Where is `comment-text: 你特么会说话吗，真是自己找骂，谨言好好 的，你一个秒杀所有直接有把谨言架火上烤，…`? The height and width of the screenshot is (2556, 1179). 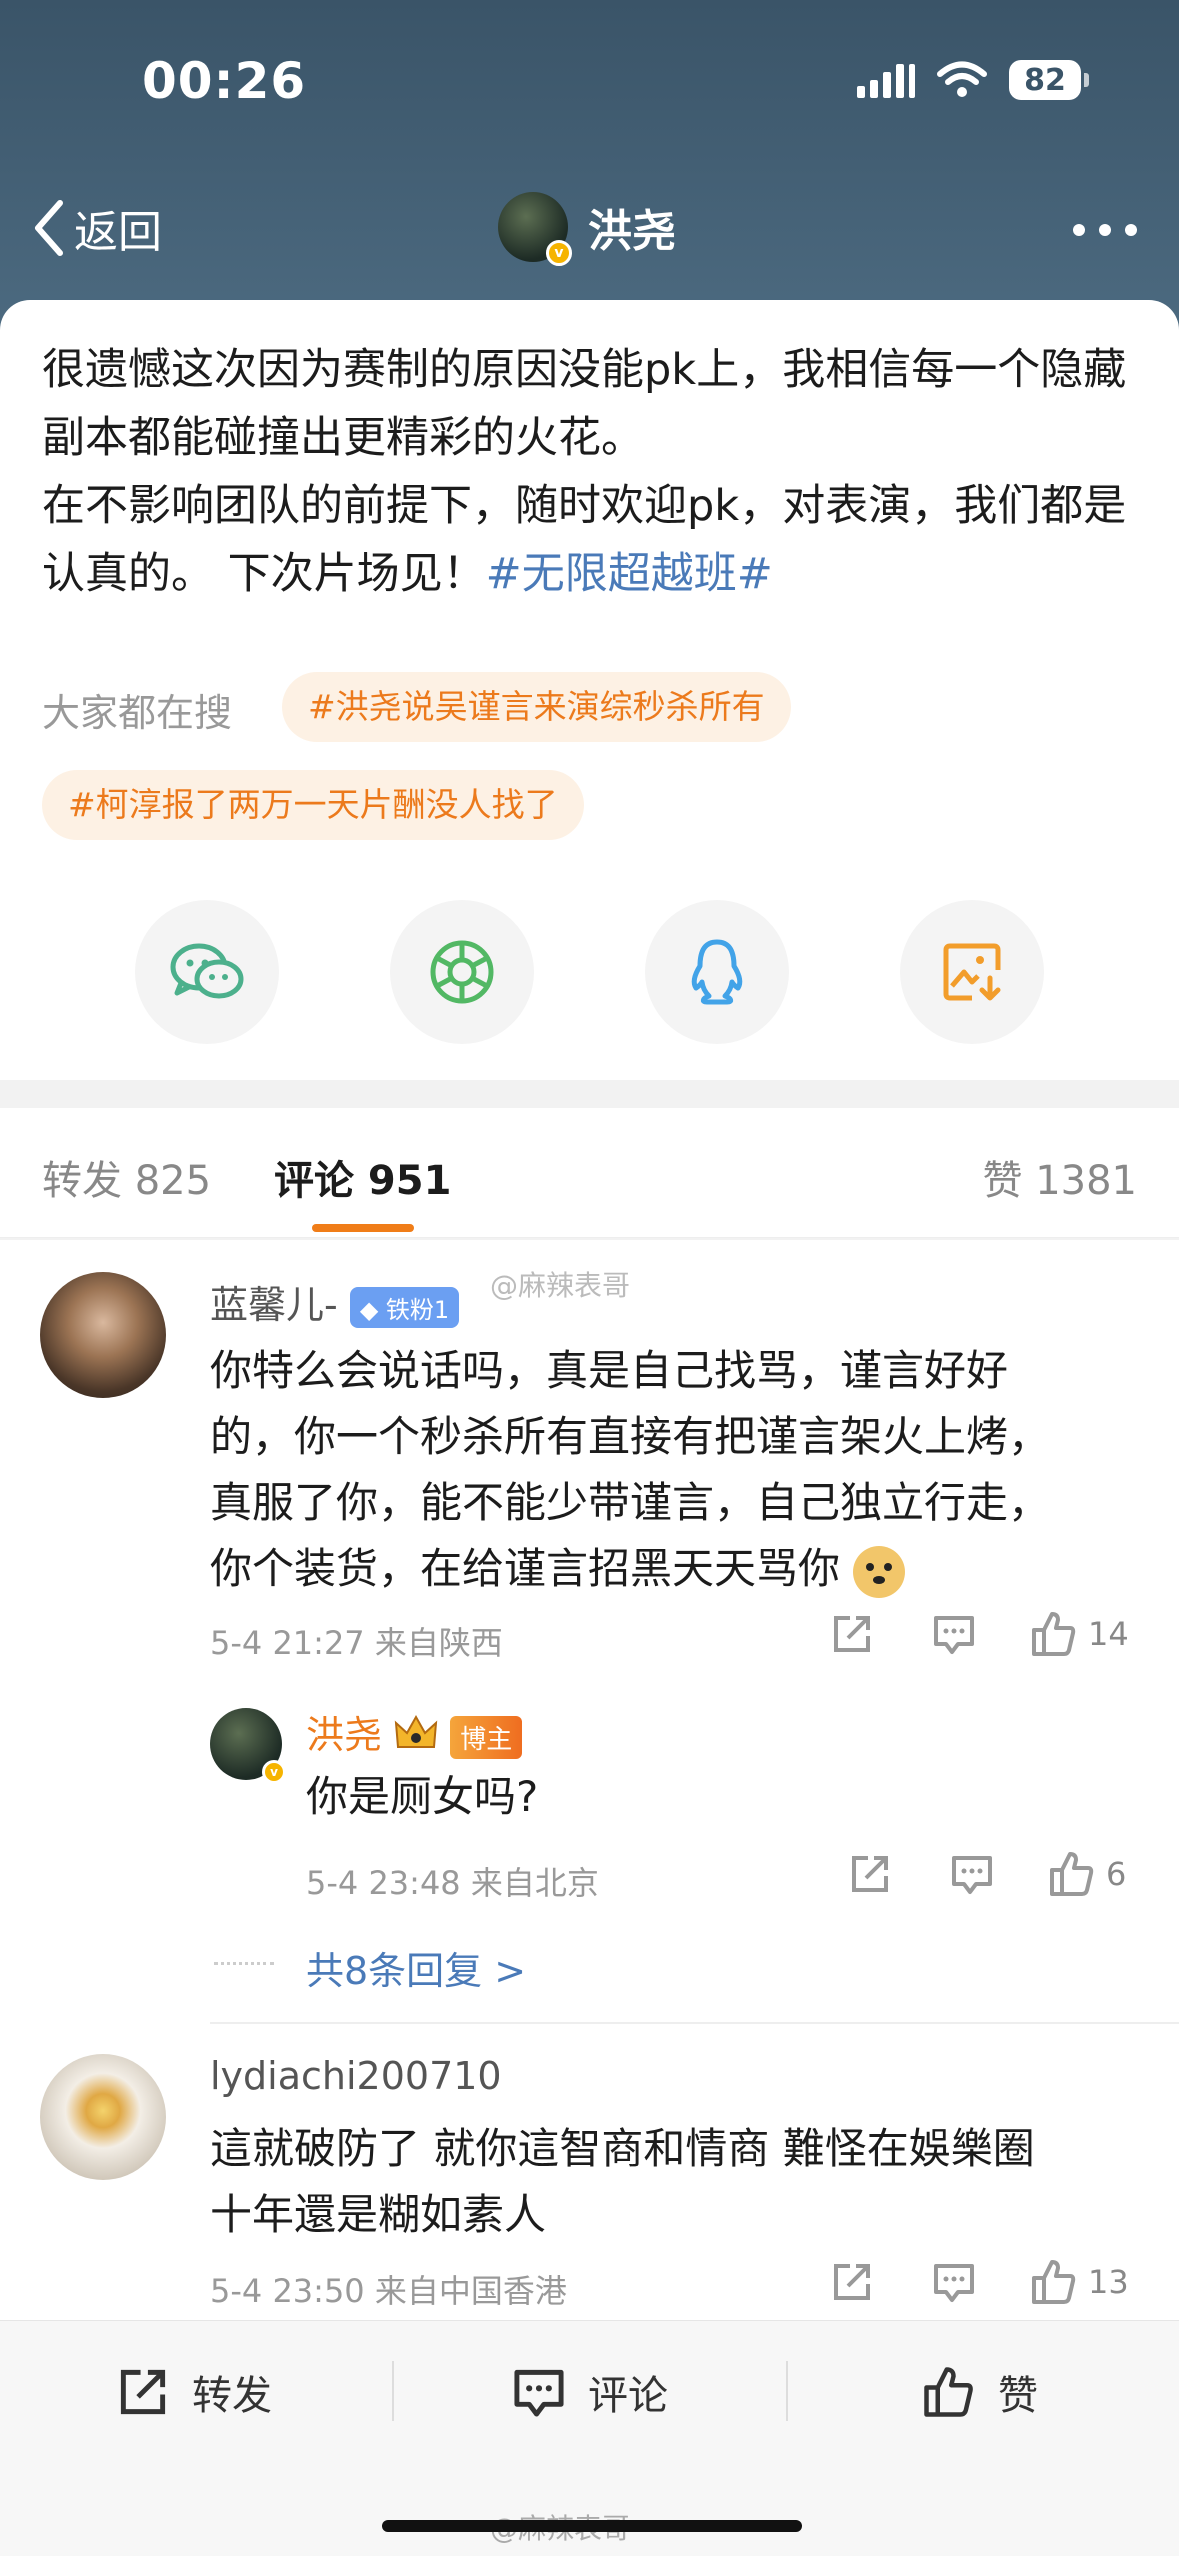 comment-text: 你特么会说话吗，真是自己找骂，谨言好好 的，你一个秒杀所有直接有把谨言架火上烤，… is located at coordinates (680, 1470).